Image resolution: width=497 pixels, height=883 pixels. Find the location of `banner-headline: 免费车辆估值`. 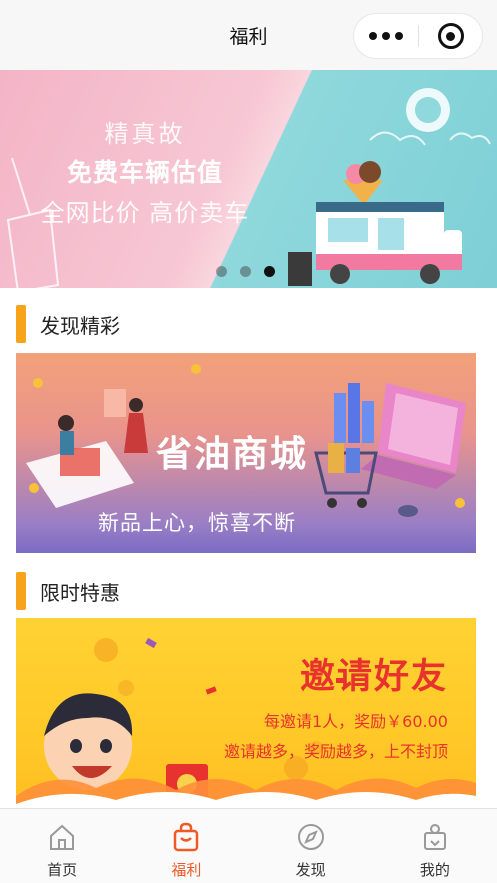

banner-headline: 免费车辆估值 is located at coordinates (144, 172).